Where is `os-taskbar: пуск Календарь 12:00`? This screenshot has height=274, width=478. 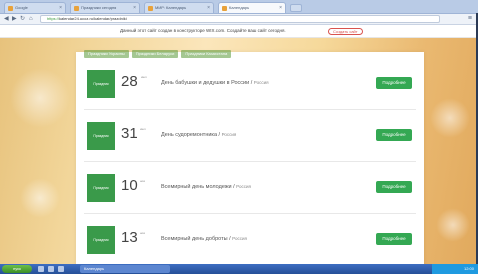 os-taskbar: пуск Календарь 12:00 is located at coordinates (239, 269).